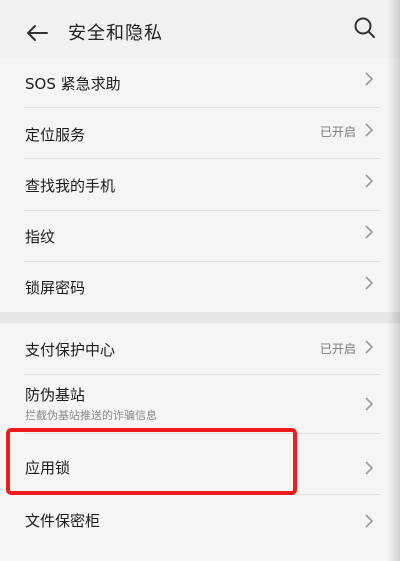  Describe the element at coordinates (200, 83) in the screenshot. I see `list-item-sos: SOS 紧急求助` at that location.